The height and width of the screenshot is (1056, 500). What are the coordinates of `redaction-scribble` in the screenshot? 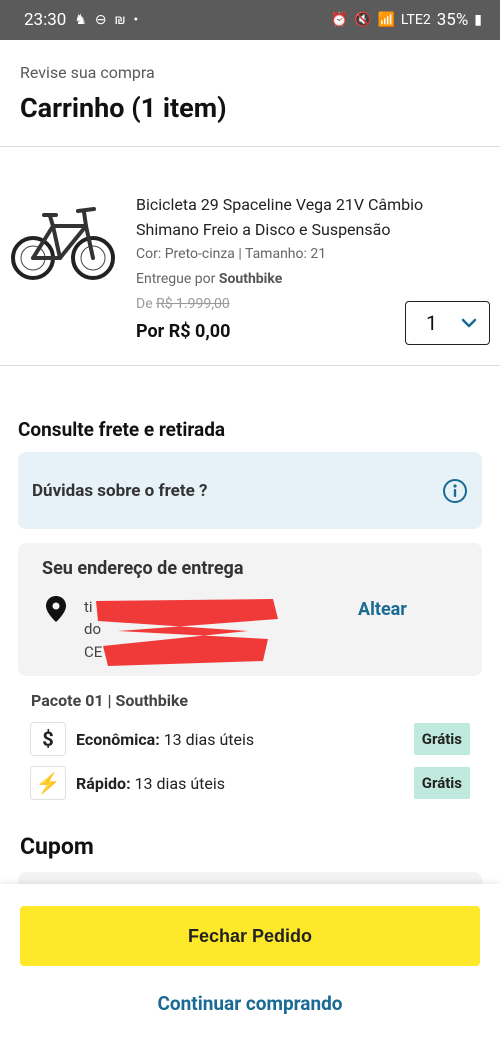 It's located at (187, 632).